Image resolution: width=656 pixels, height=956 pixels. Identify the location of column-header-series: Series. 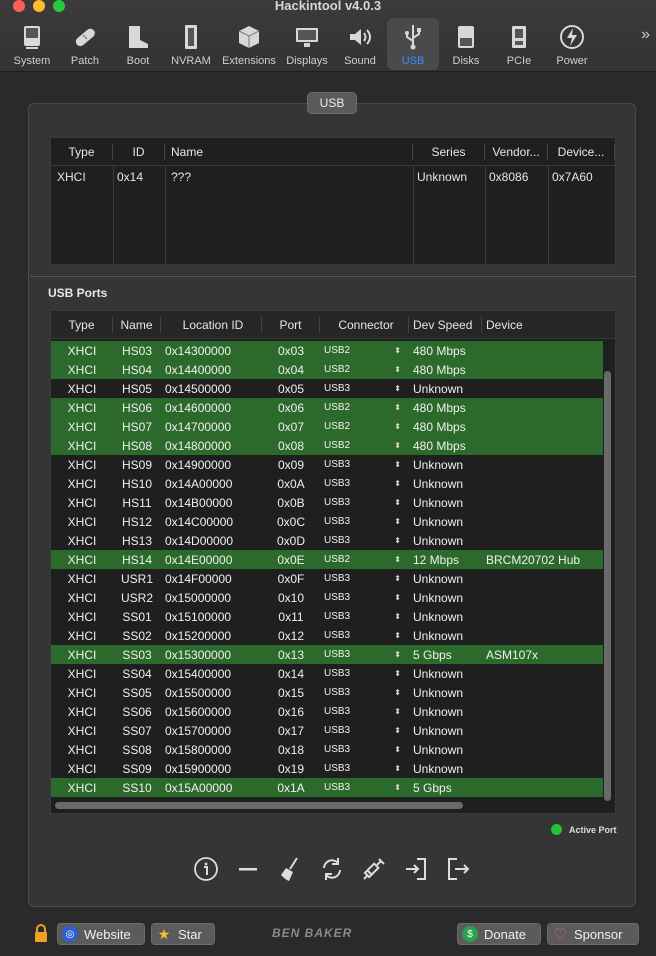
(449, 151).